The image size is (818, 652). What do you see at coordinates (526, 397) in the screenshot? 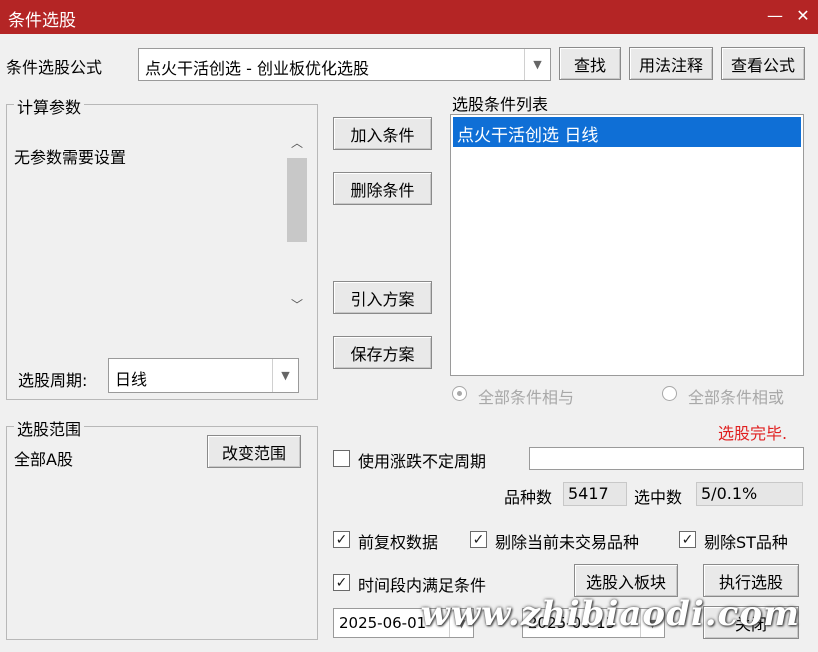
I see `radio-and-label: 全部条件相与` at bounding box center [526, 397].